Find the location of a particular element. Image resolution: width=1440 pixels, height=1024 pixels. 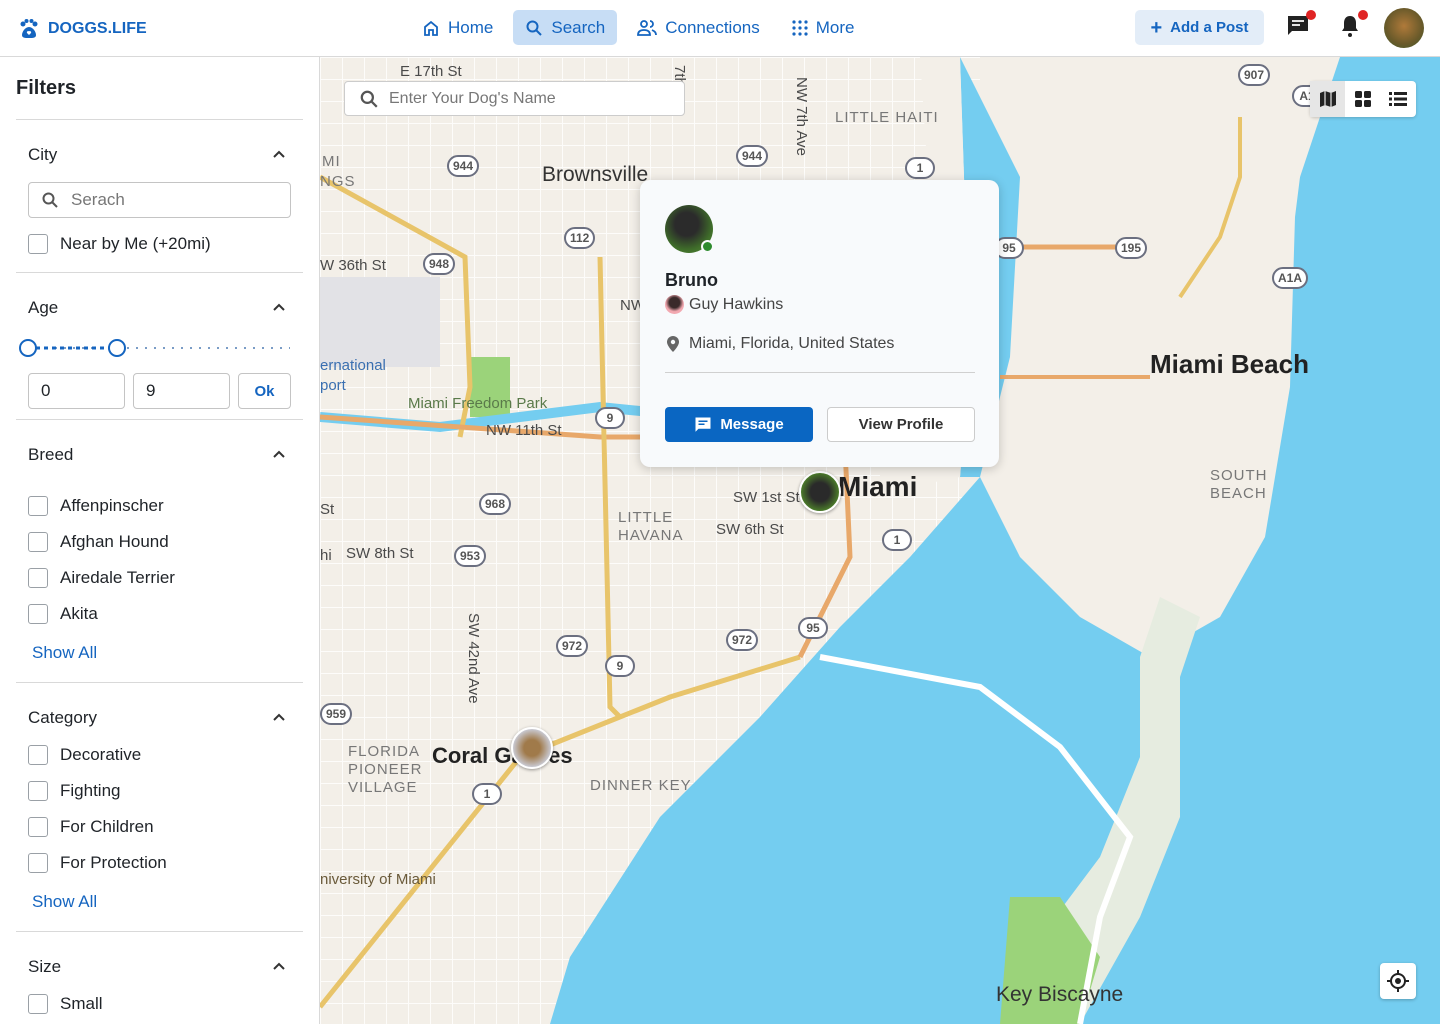

message-button: Message is located at coordinates (739, 424).